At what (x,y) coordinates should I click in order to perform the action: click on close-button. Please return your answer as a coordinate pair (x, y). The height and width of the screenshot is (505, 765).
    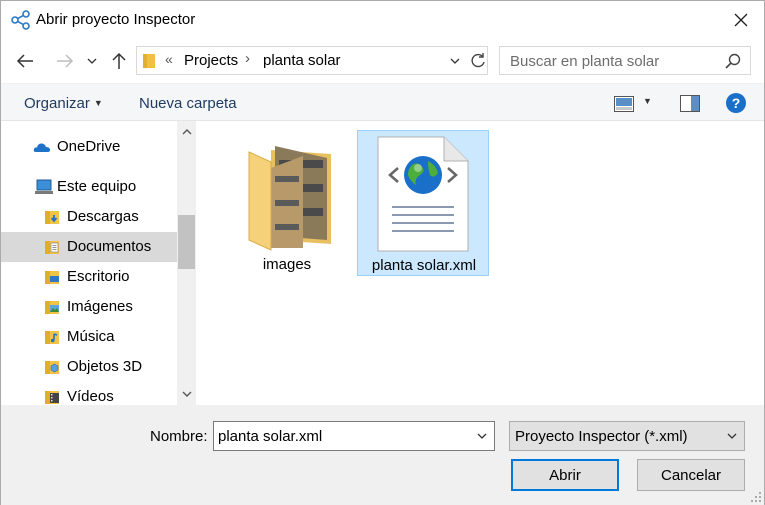
    Looking at the image, I should click on (741, 20).